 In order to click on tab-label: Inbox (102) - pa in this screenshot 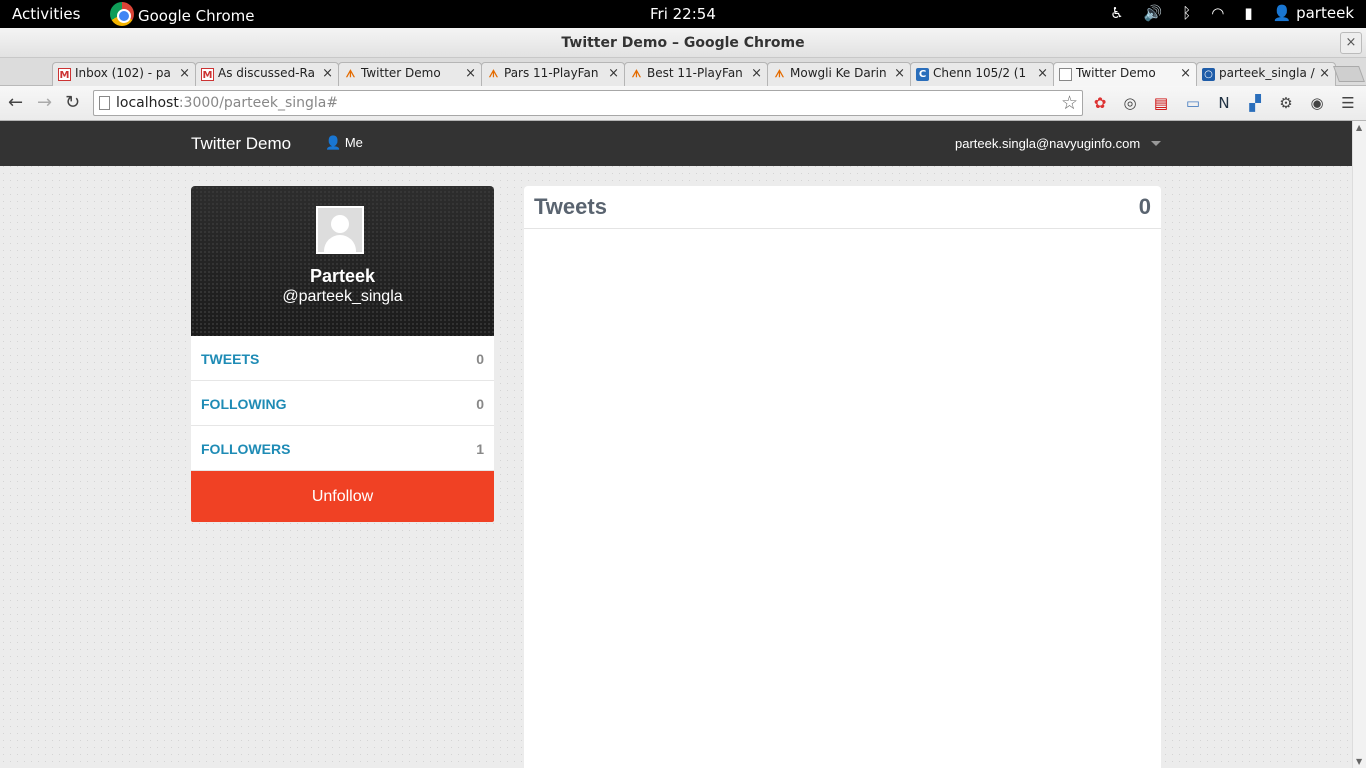, I will do `click(123, 73)`.